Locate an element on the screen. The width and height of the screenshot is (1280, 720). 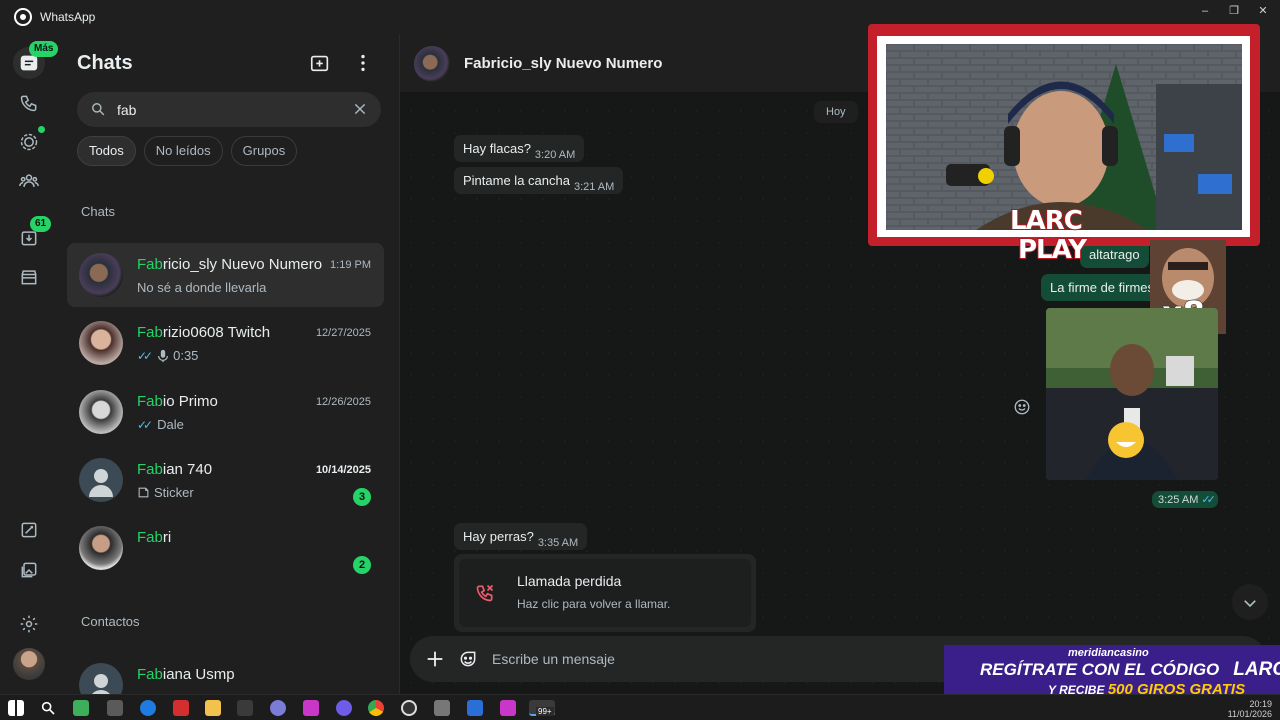
settings-nav-button is located at coordinates (29, 624).